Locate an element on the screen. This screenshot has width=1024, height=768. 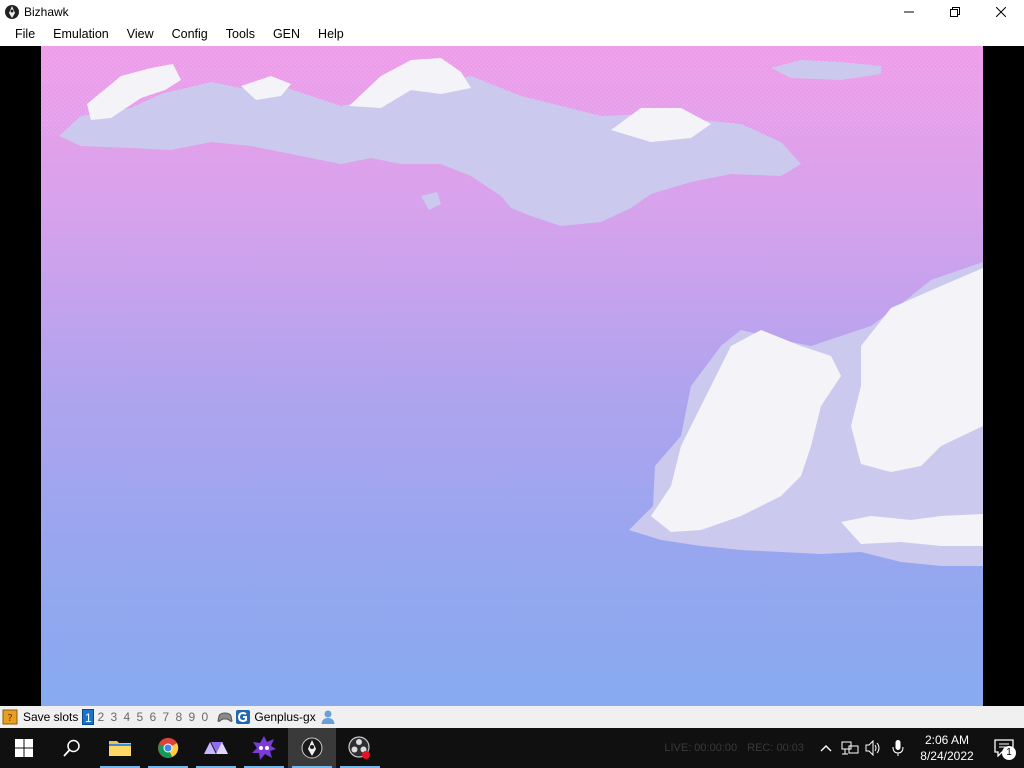
notification-count-badge: 1 is located at coordinates (1009, 753).